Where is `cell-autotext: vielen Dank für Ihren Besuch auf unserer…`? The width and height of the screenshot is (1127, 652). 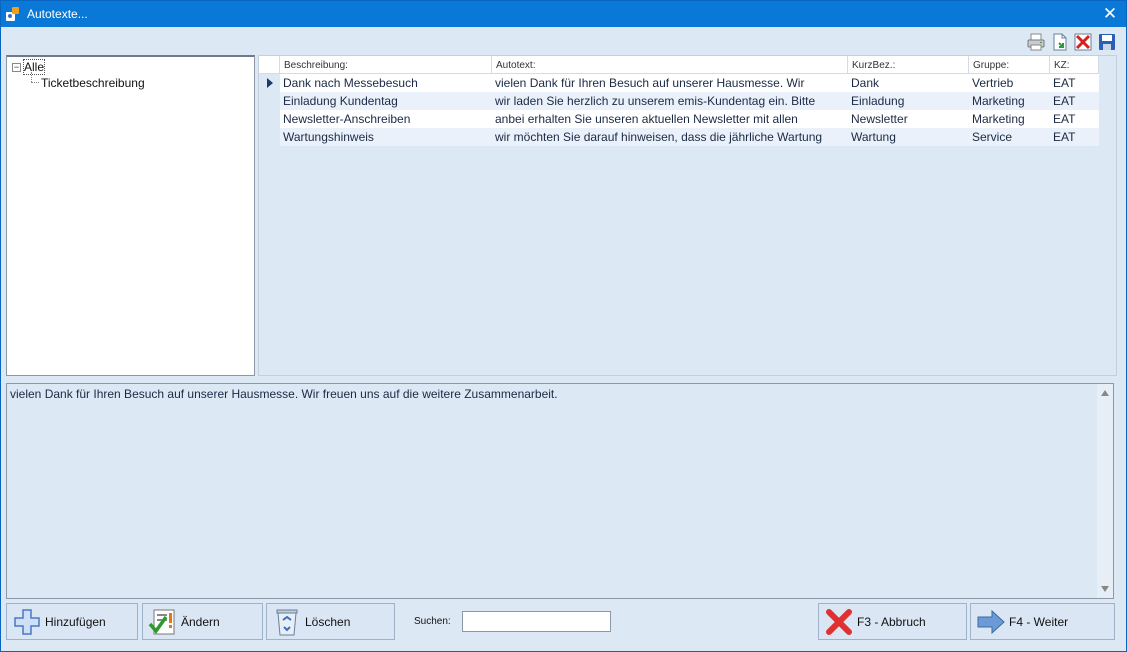
cell-autotext: vielen Dank für Ihren Besuch auf unserer… is located at coordinates (670, 83).